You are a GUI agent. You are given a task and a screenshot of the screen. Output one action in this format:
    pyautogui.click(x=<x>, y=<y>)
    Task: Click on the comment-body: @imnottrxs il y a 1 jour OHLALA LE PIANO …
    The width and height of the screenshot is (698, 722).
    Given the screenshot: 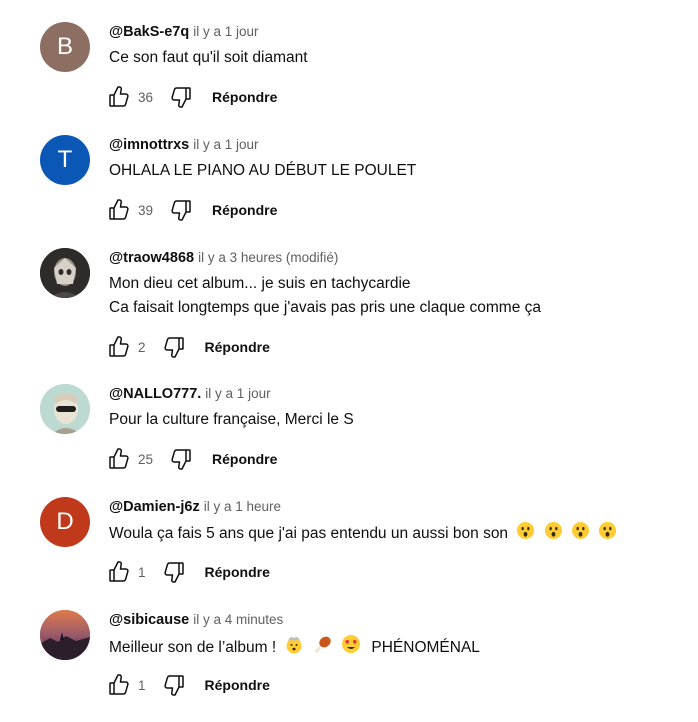 What is the action you would take?
    pyautogui.click(x=398, y=159)
    